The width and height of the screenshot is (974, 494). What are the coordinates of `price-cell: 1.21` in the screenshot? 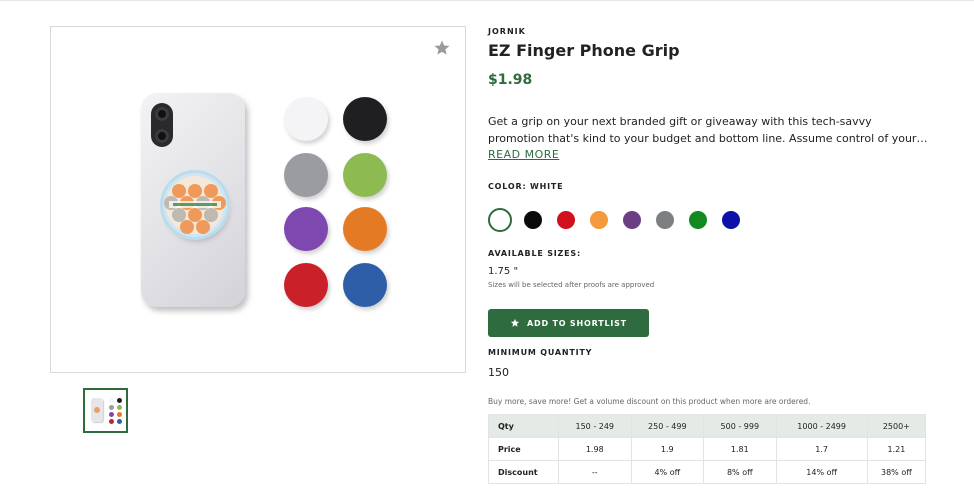 It's located at (896, 449).